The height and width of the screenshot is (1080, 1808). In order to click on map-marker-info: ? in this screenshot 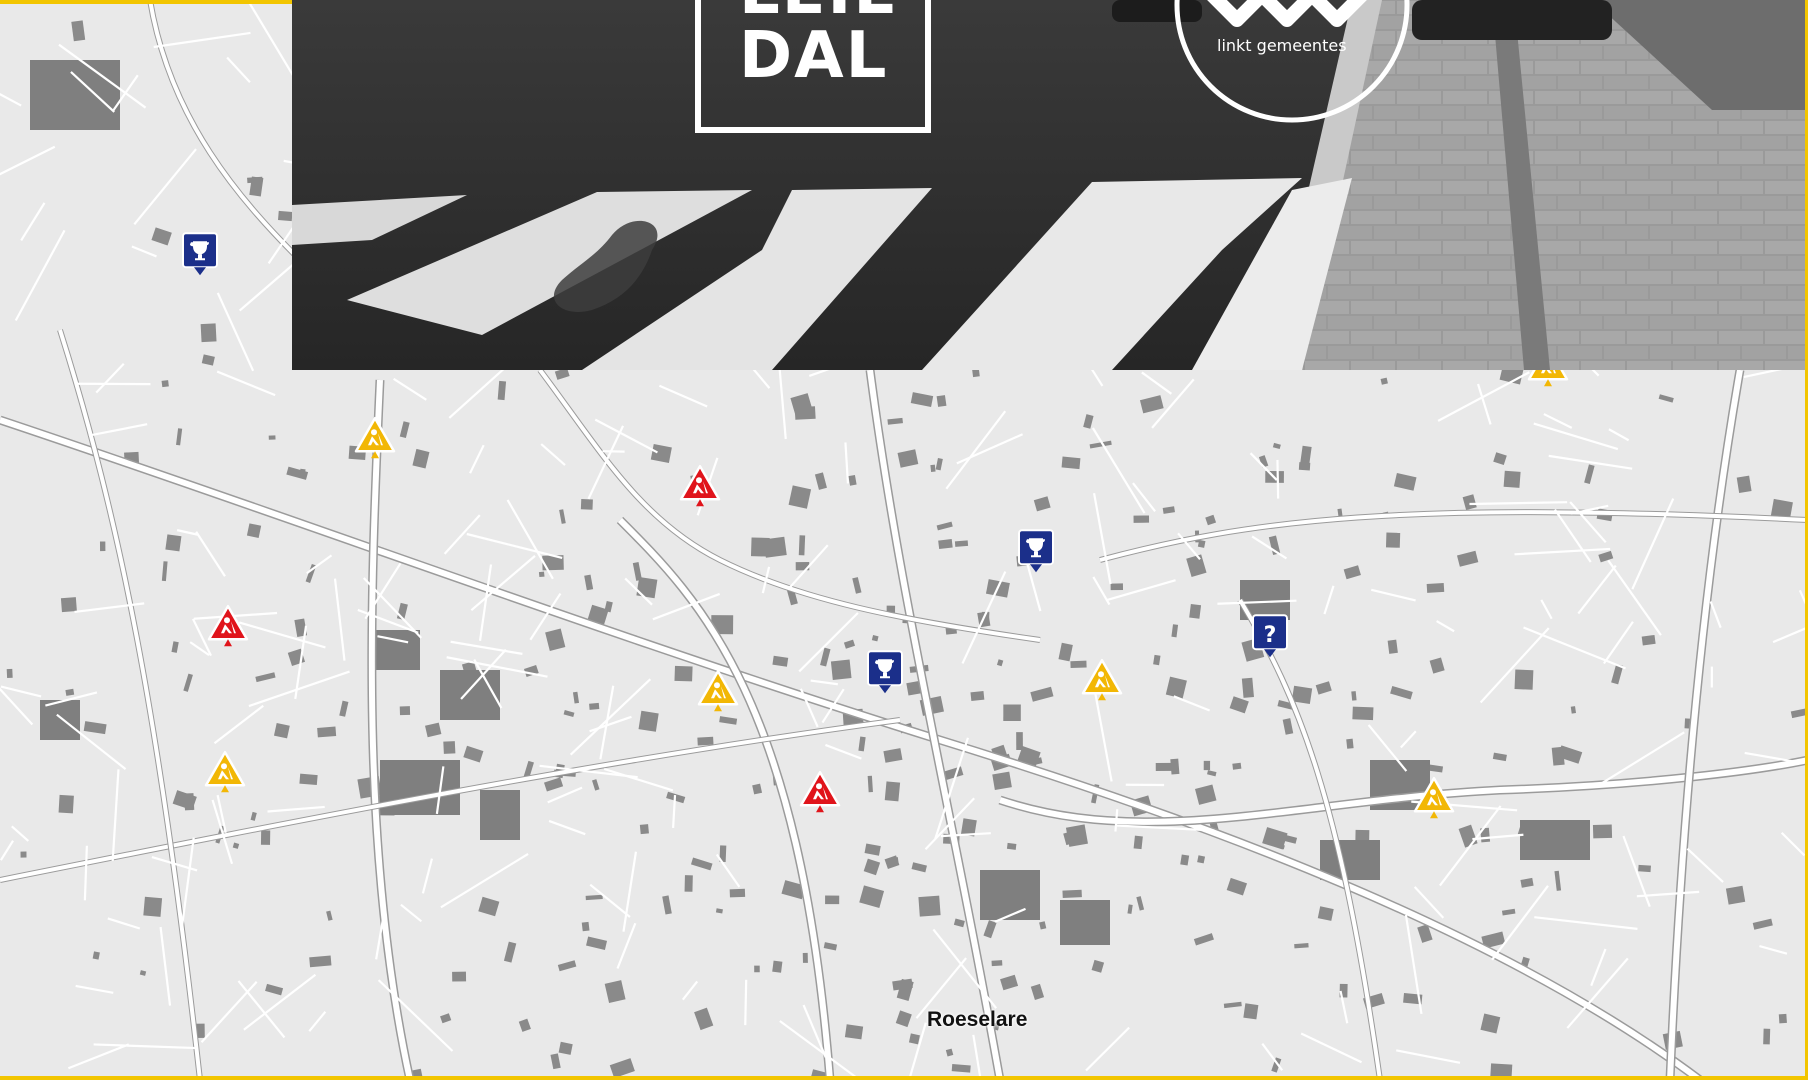, I will do `click(1270, 636)`.